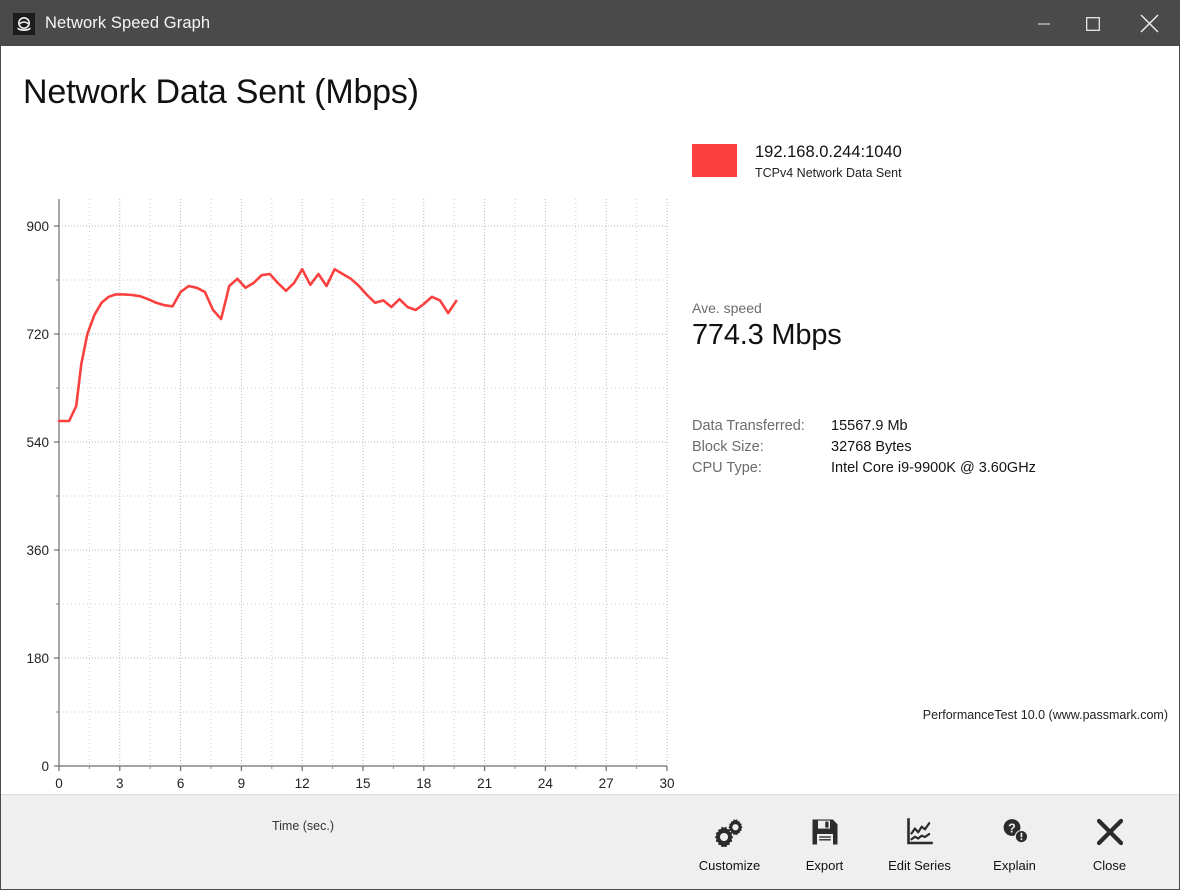 This screenshot has width=1180, height=890. Describe the element at coordinates (37, 334) in the screenshot. I see `y-tick-label: 720` at that location.